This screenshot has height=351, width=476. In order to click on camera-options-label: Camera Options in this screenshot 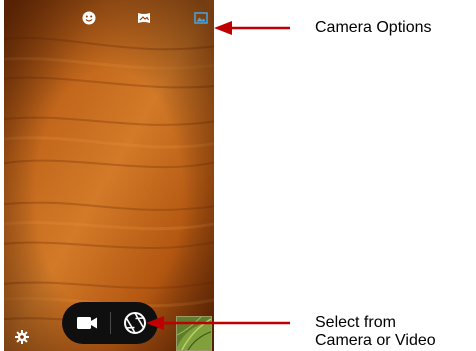, I will do `click(373, 27)`.